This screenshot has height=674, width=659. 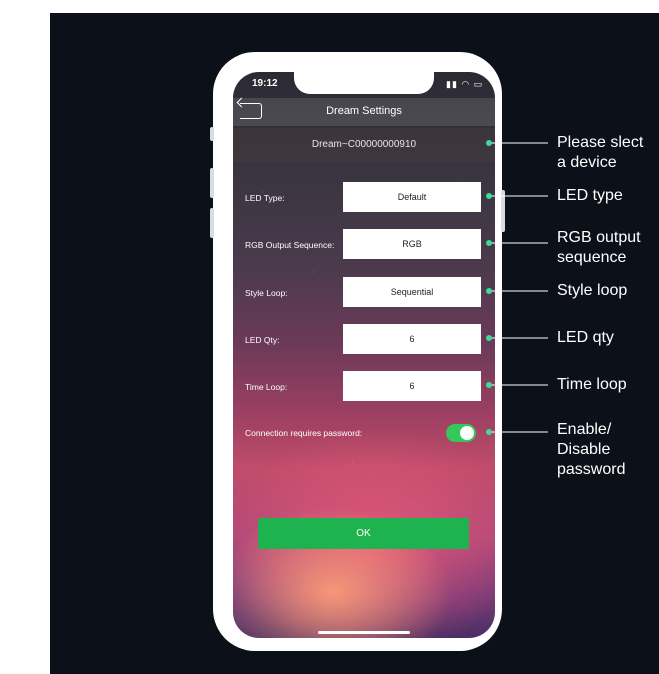 I want to click on annotation-text: sequence, so click(x=592, y=257).